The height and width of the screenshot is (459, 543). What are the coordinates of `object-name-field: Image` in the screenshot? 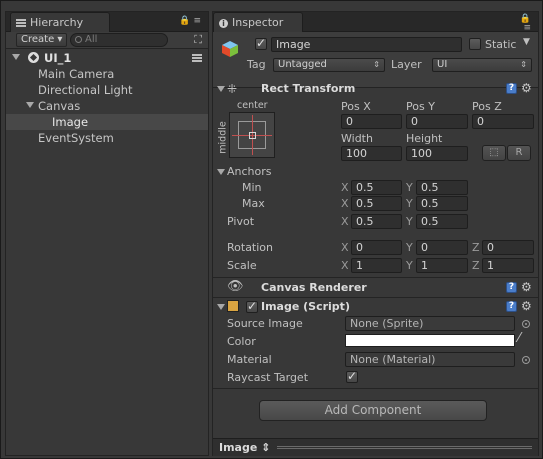 It's located at (366, 44).